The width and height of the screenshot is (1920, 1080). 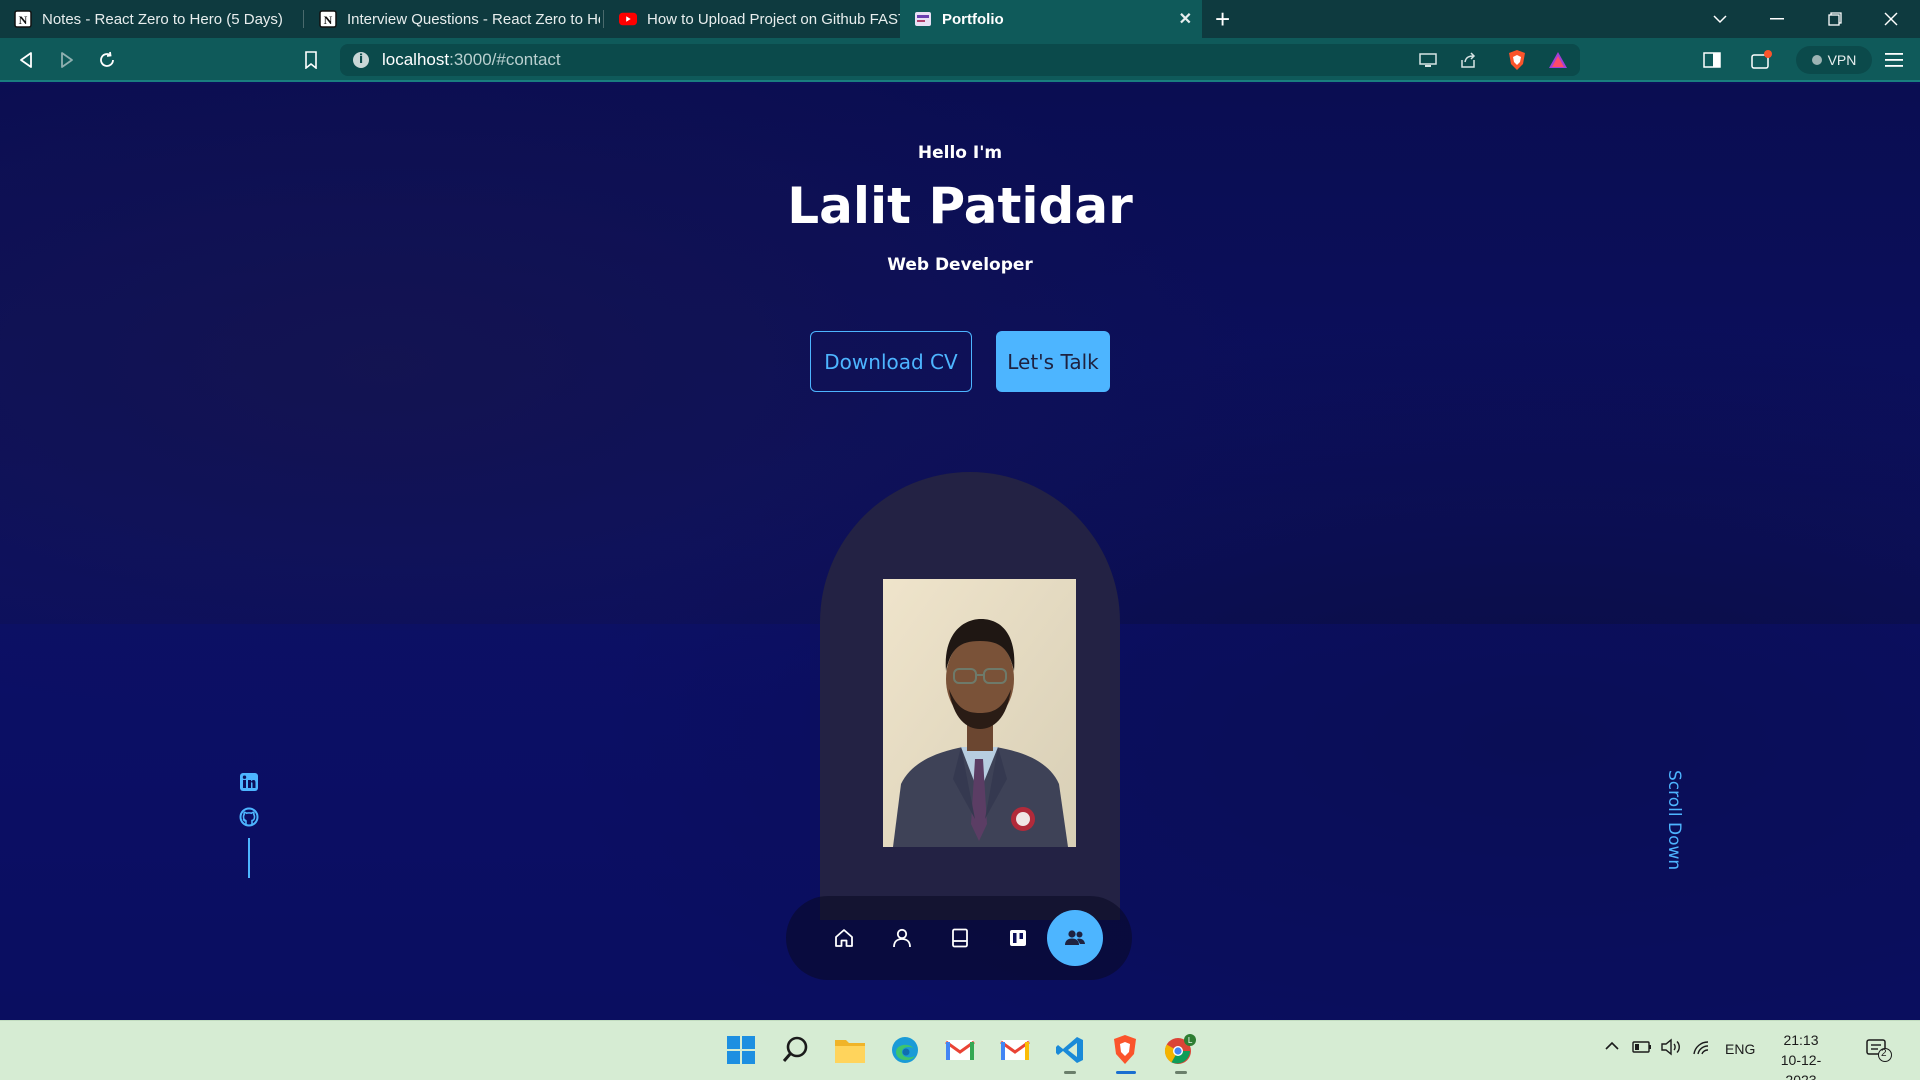 I want to click on wifi-icon, so click(x=1702, y=1049).